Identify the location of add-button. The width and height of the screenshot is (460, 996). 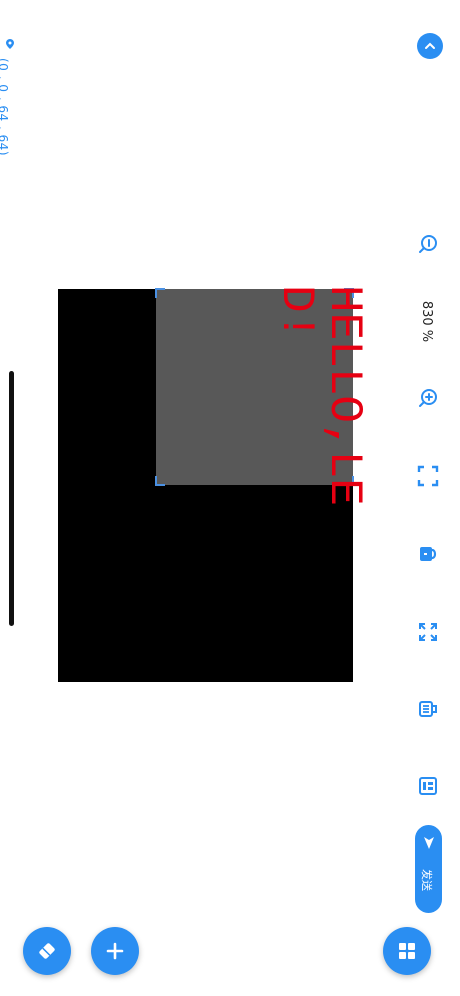
(115, 951).